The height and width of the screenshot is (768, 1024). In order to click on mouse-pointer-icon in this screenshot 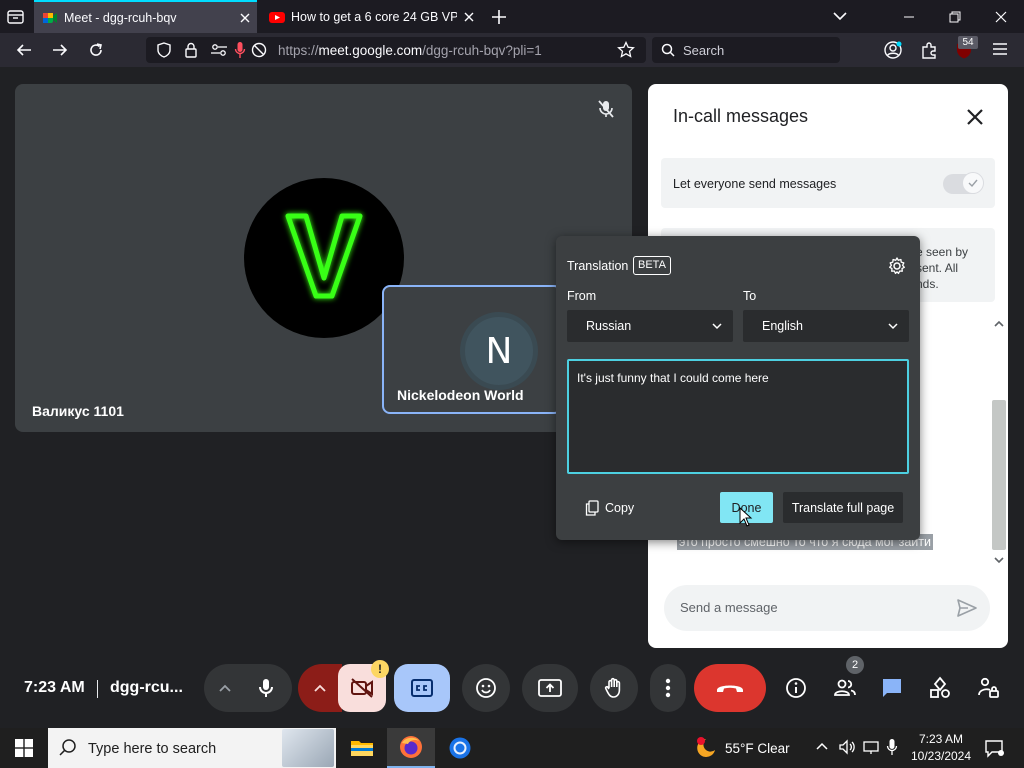, I will do `click(746, 517)`.